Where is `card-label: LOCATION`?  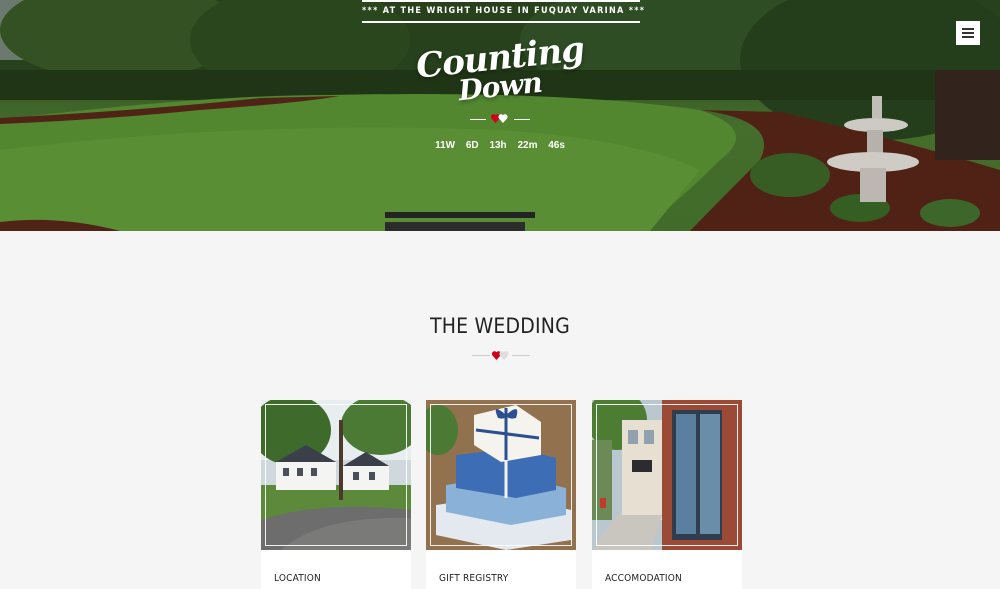 card-label: LOCATION is located at coordinates (297, 578).